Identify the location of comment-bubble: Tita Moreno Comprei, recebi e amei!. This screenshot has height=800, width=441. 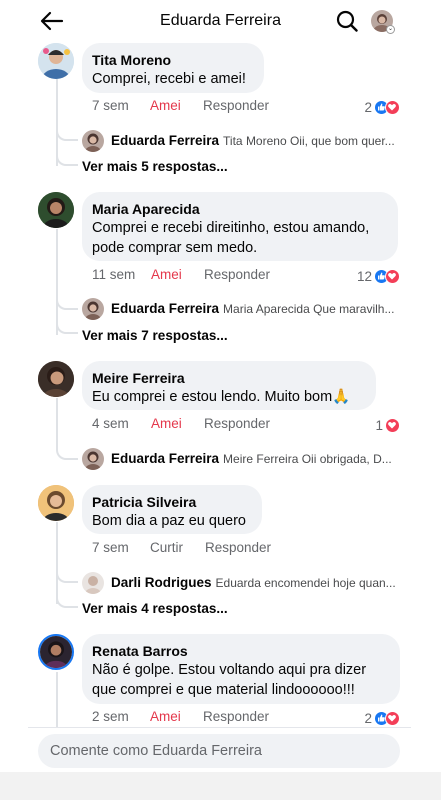
(173, 68).